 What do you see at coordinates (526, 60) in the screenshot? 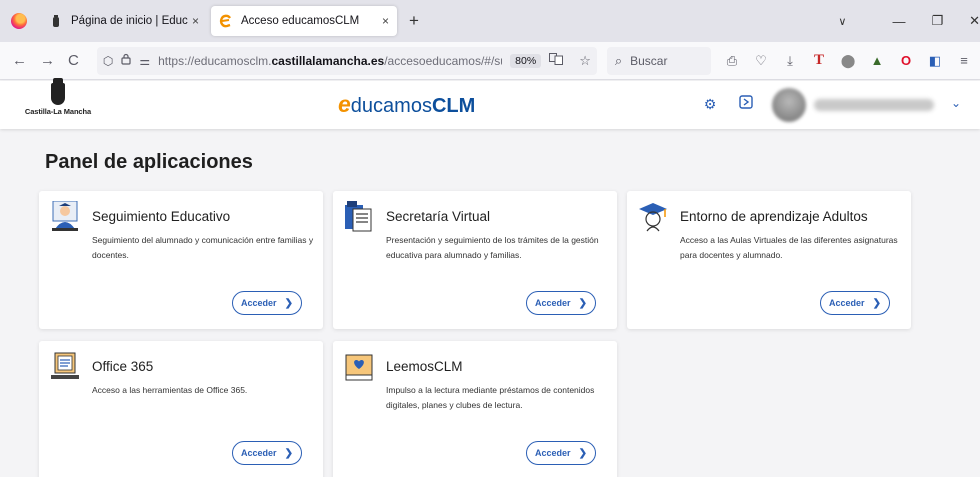
I see `zoom-level-badge: 80%` at bounding box center [526, 60].